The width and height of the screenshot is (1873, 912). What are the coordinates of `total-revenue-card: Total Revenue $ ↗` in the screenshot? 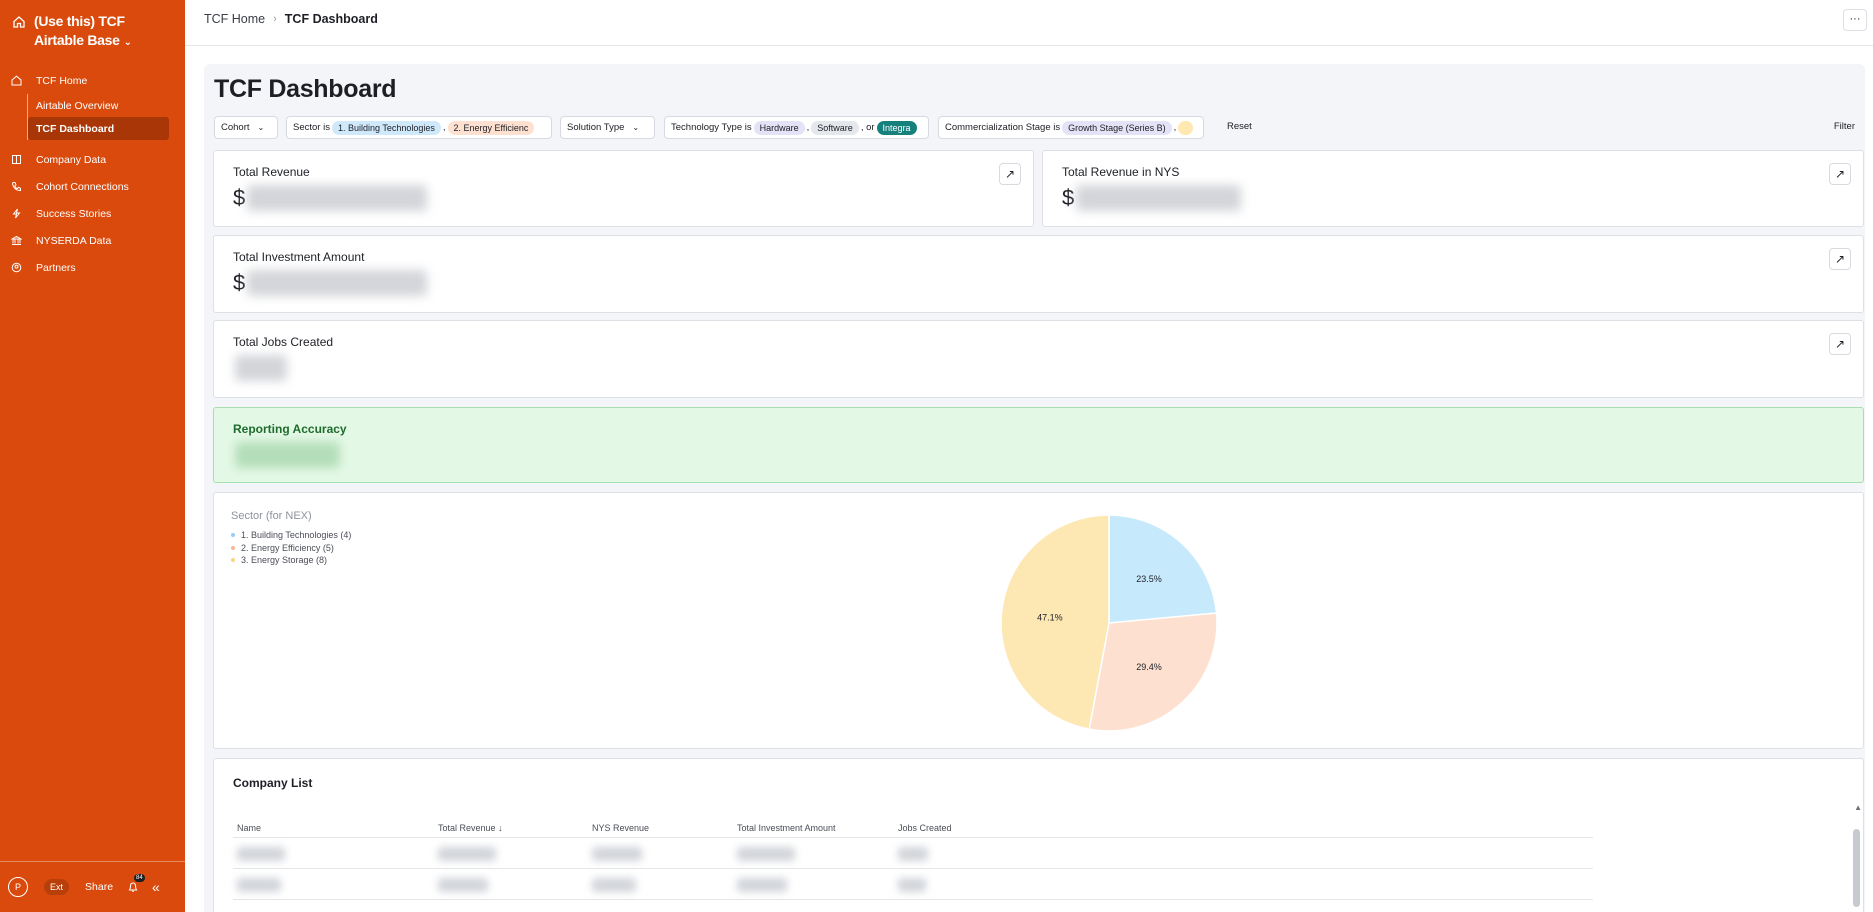 It's located at (623, 188).